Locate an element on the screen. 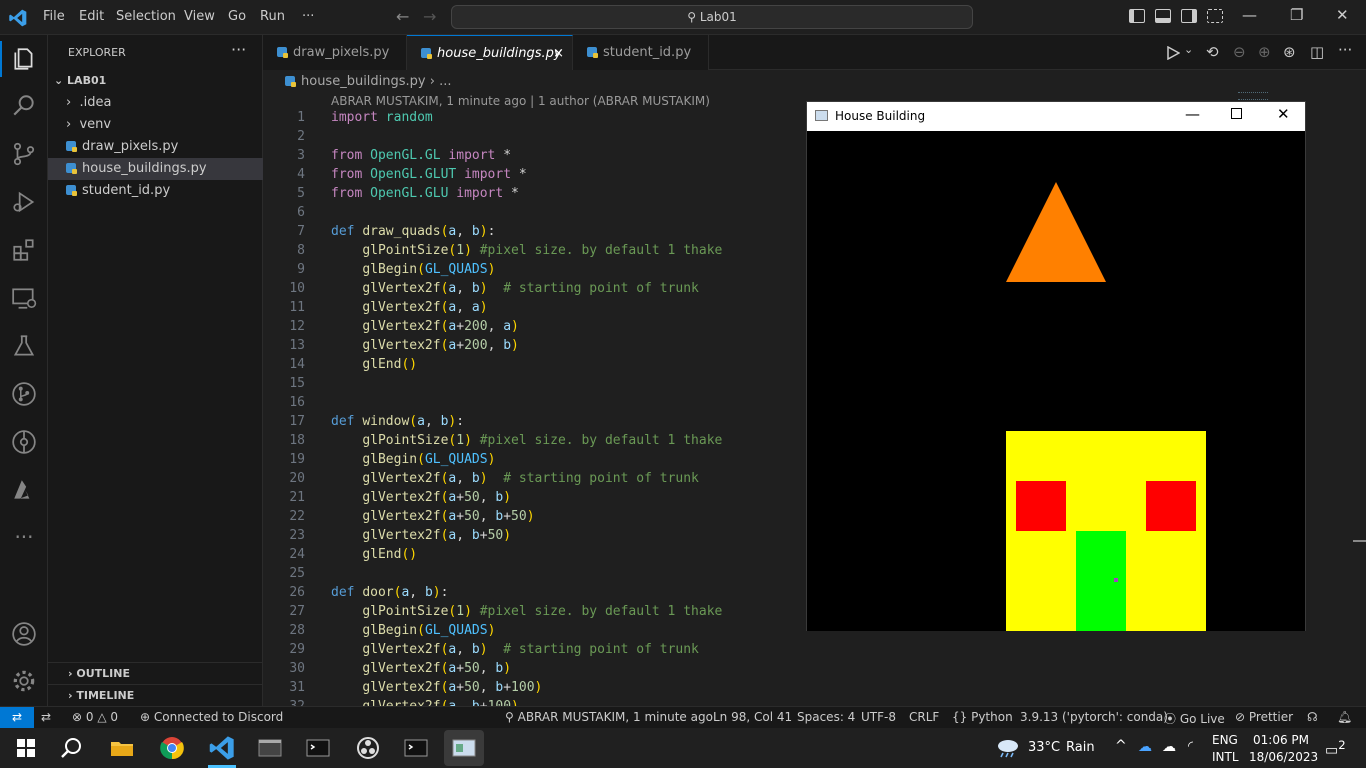 The width and height of the screenshot is (1366, 768). explorer-more-icon: ··· is located at coordinates (238, 49).